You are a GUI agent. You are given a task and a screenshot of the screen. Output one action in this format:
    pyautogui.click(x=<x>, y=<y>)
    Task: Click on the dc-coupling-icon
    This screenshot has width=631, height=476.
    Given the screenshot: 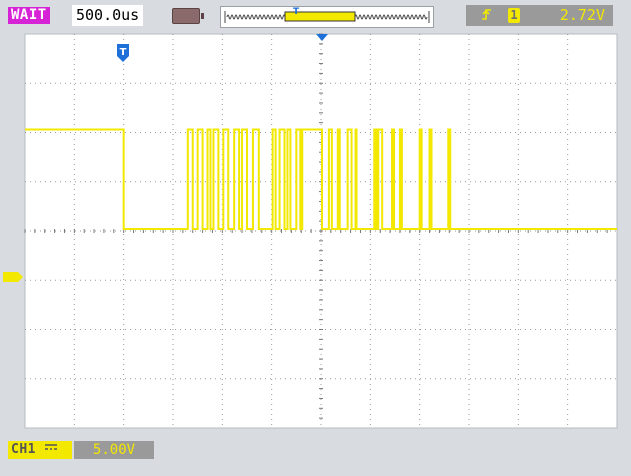 What is the action you would take?
    pyautogui.click(x=51, y=447)
    